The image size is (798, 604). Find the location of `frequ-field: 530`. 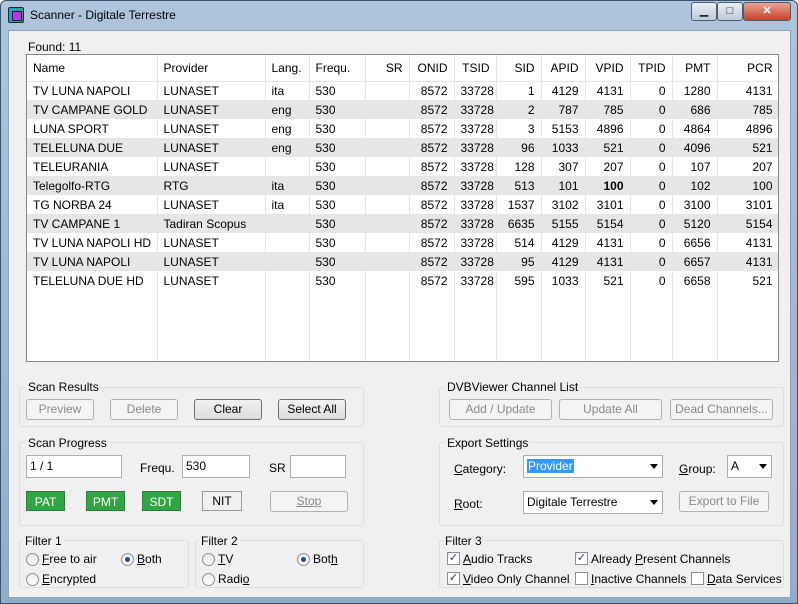

frequ-field: 530 is located at coordinates (216, 466).